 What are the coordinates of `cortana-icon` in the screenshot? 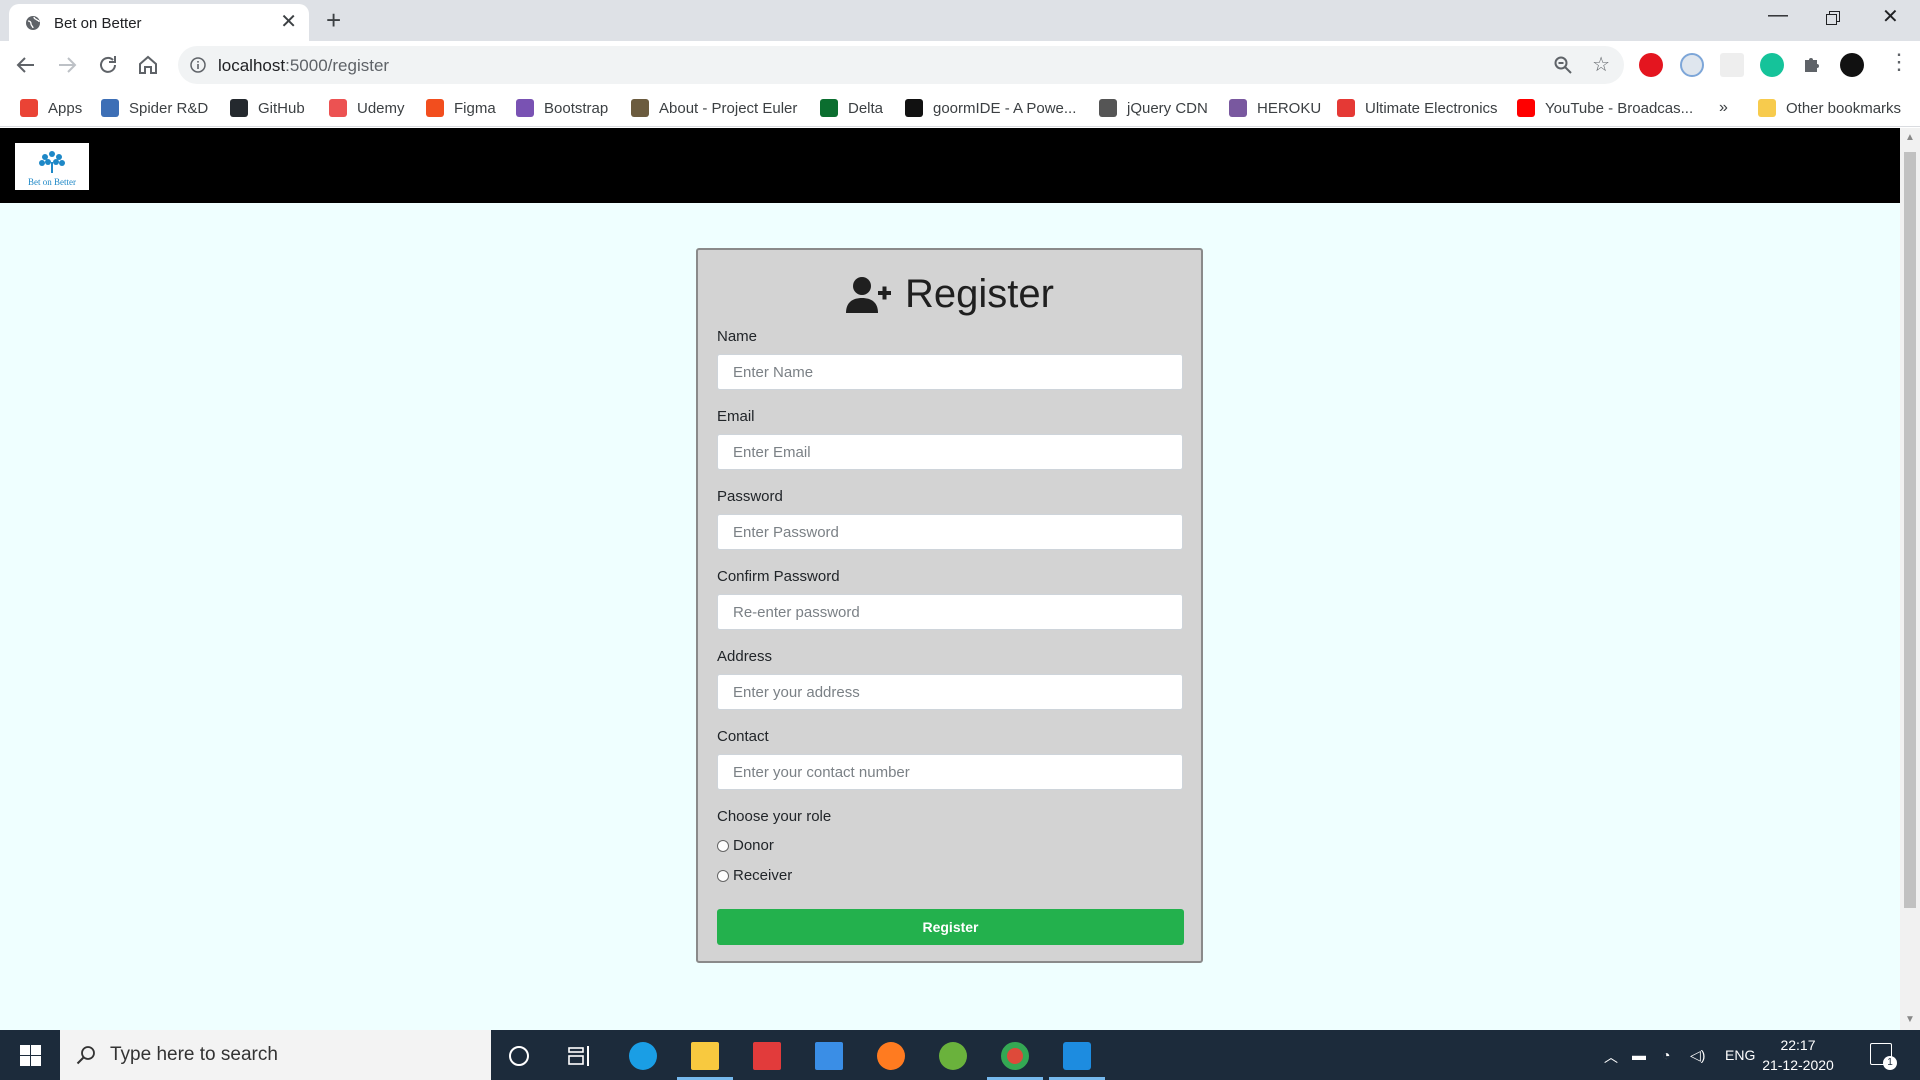 It's located at (519, 1056).